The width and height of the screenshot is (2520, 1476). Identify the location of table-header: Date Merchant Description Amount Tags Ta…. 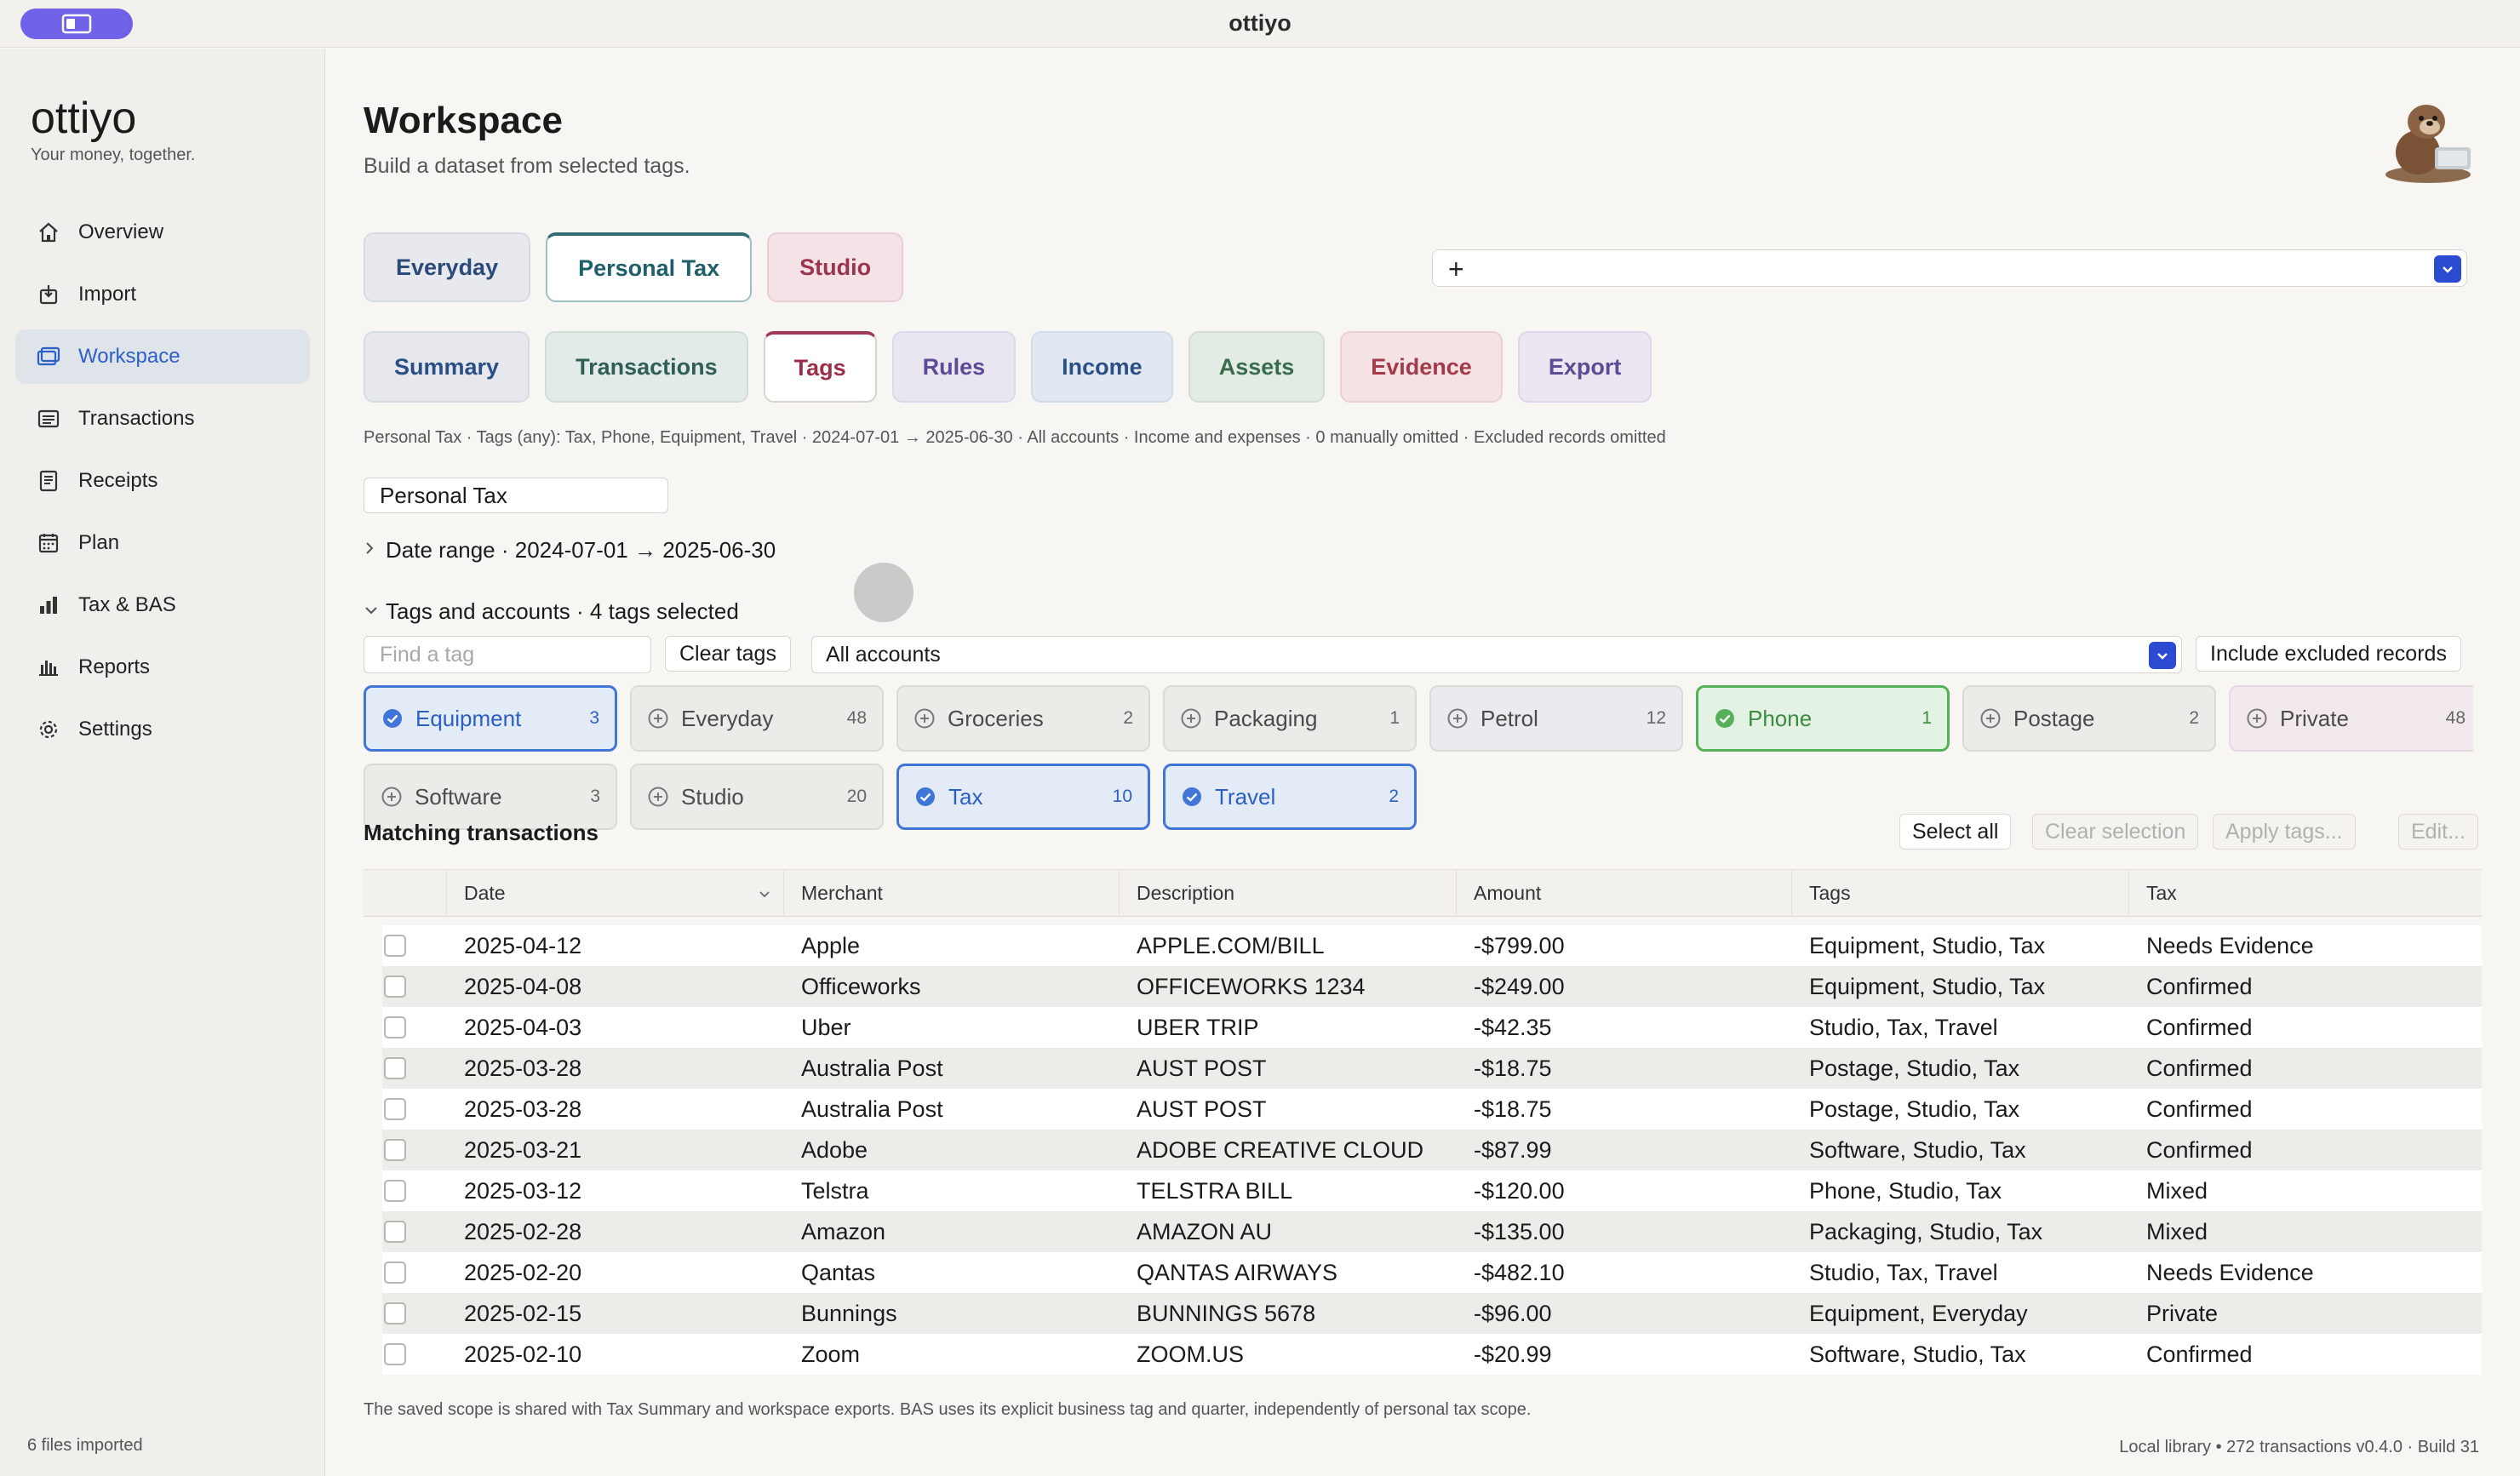
(1423, 893).